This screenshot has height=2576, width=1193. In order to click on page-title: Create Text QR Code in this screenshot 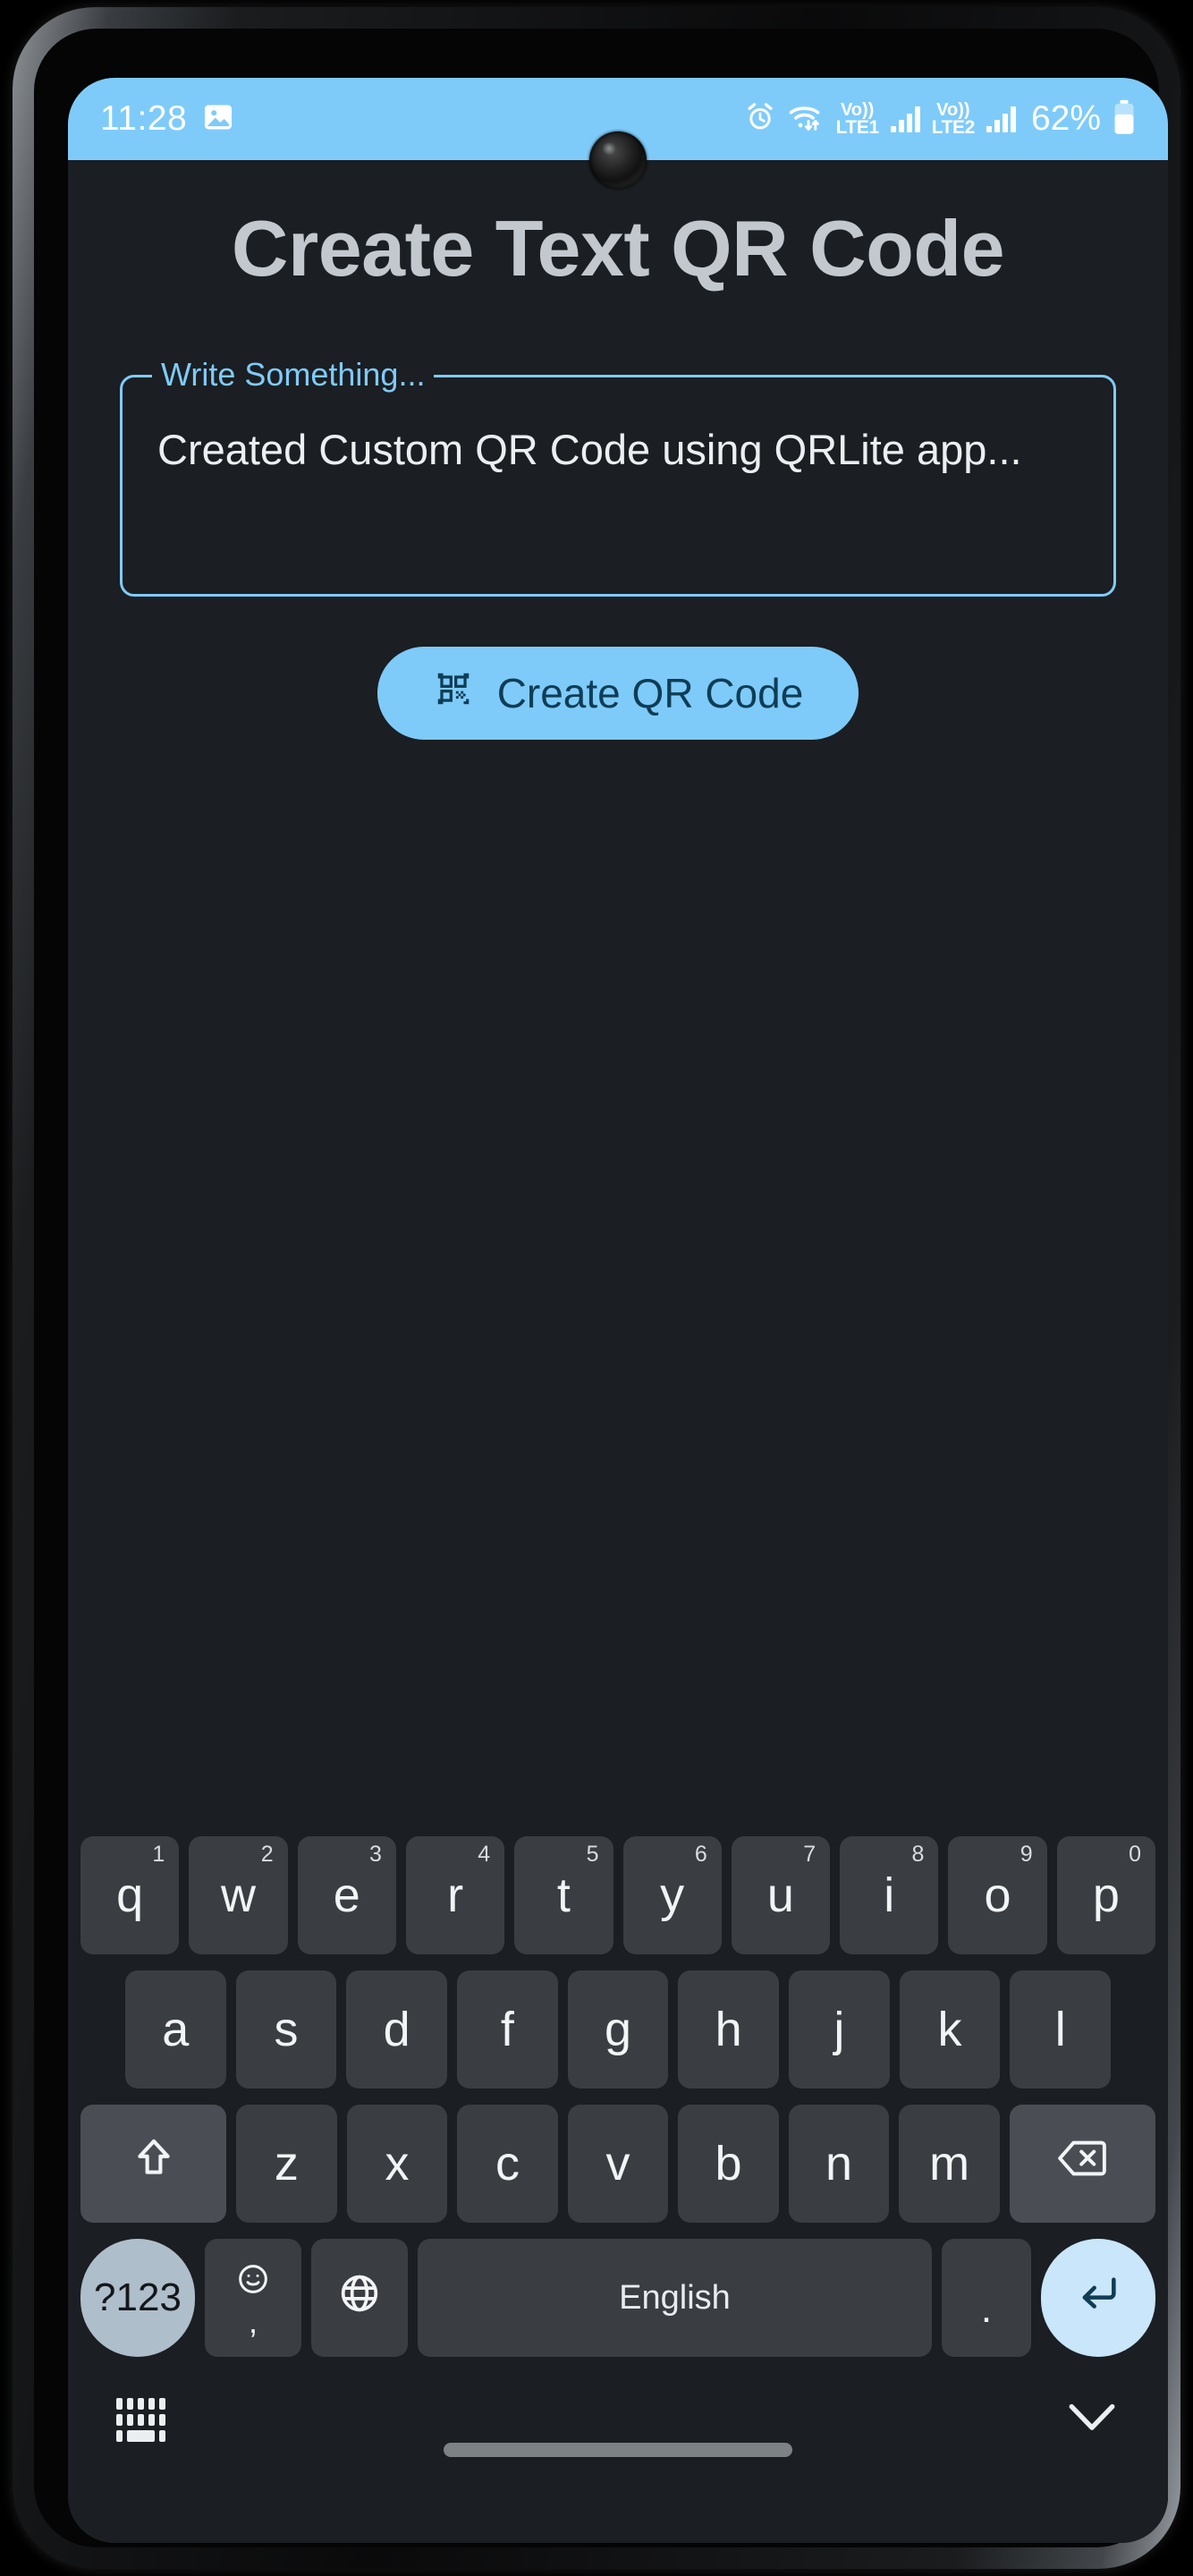, I will do `click(618, 248)`.